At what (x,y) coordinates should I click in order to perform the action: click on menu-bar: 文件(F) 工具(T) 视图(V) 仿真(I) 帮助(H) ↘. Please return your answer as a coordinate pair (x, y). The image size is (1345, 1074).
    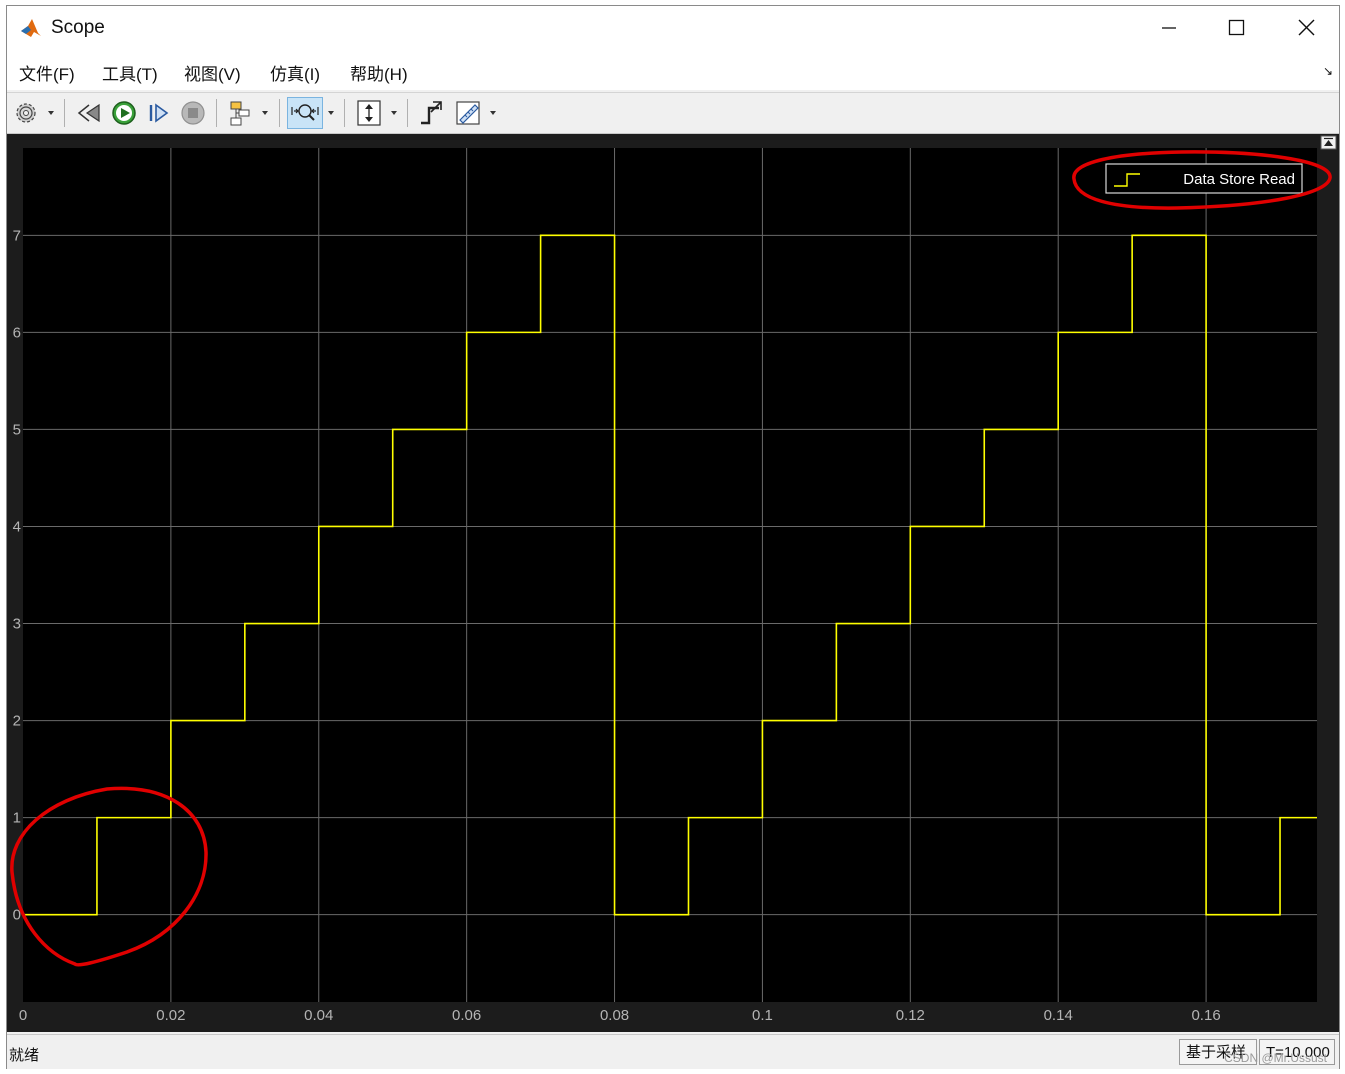
    Looking at the image, I should click on (673, 70).